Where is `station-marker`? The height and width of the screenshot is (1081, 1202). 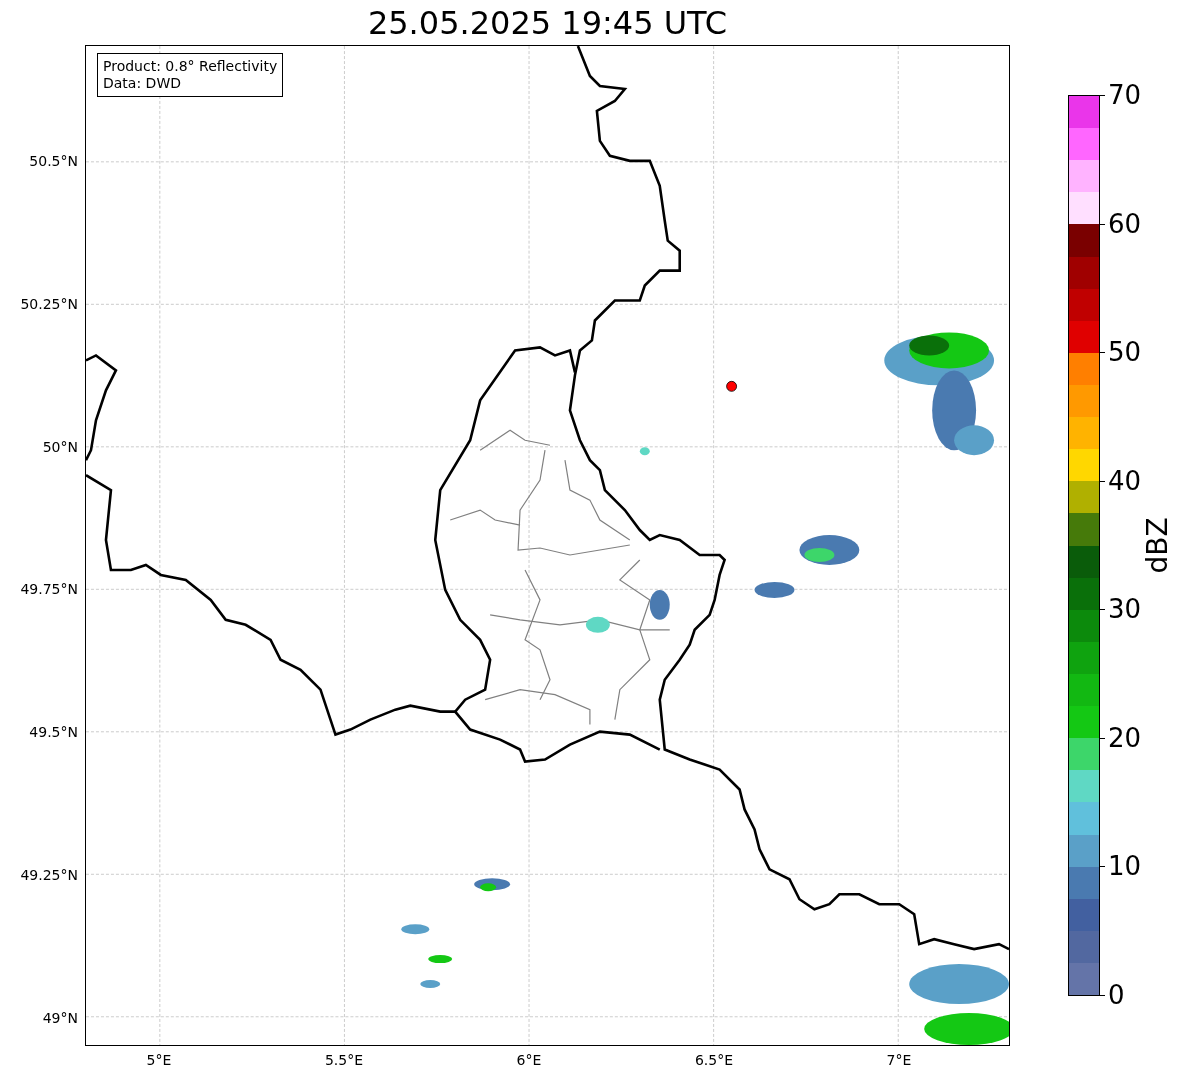
station-marker is located at coordinates (731, 386).